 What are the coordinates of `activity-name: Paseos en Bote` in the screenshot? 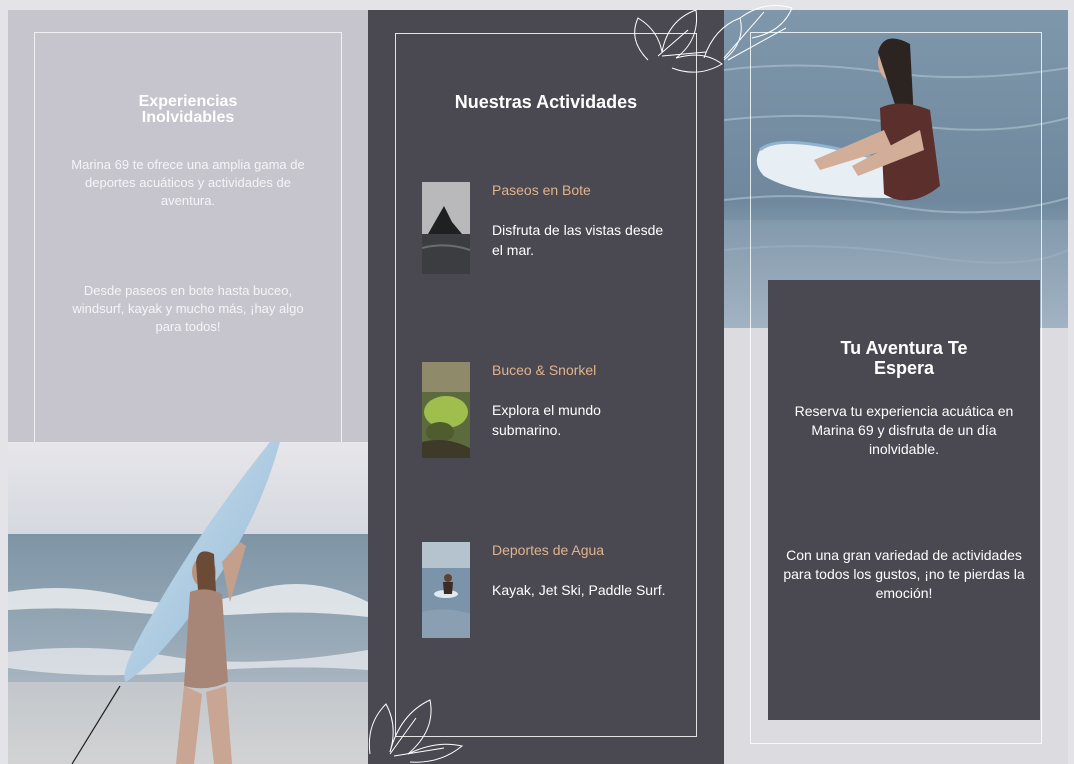 It's located at (541, 190).